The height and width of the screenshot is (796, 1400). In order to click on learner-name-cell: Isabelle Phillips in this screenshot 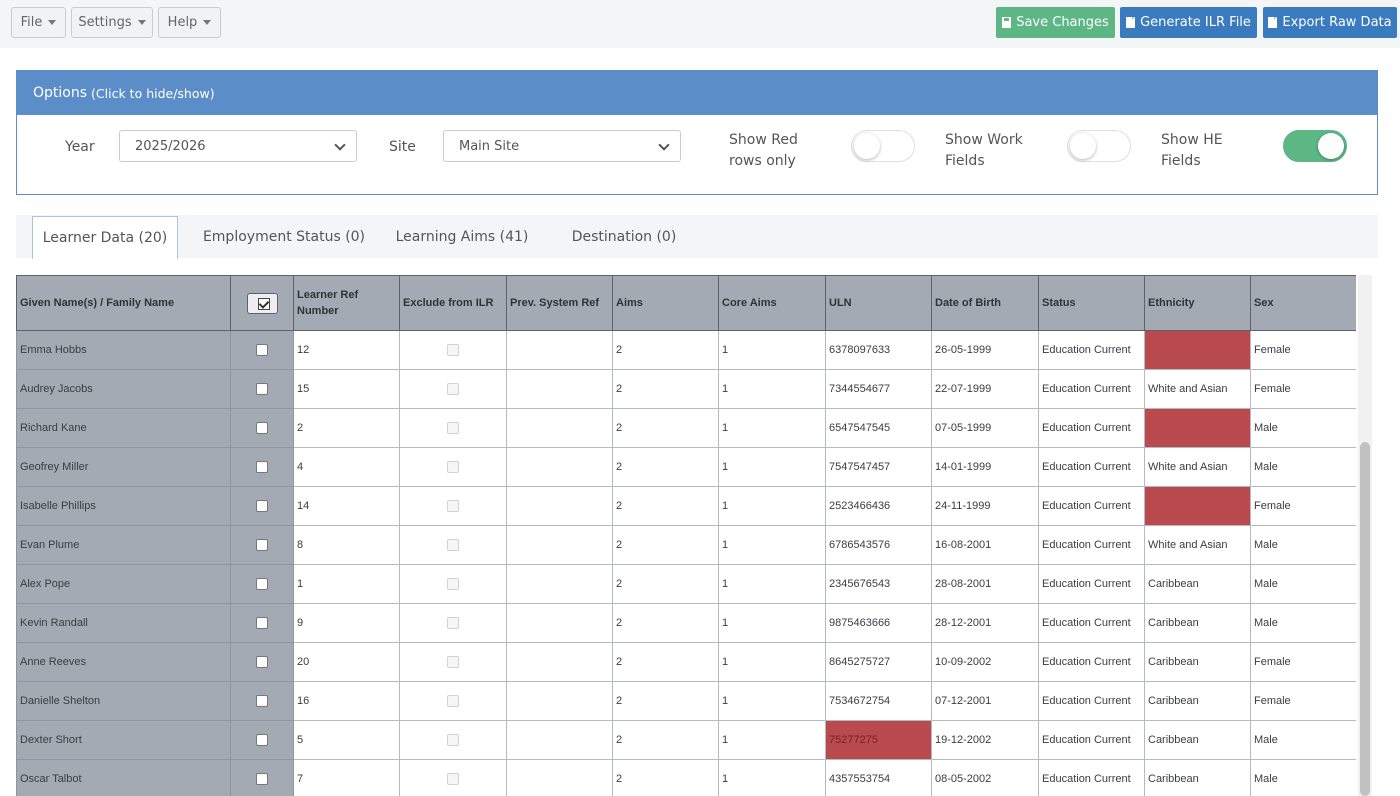, I will do `click(123, 506)`.